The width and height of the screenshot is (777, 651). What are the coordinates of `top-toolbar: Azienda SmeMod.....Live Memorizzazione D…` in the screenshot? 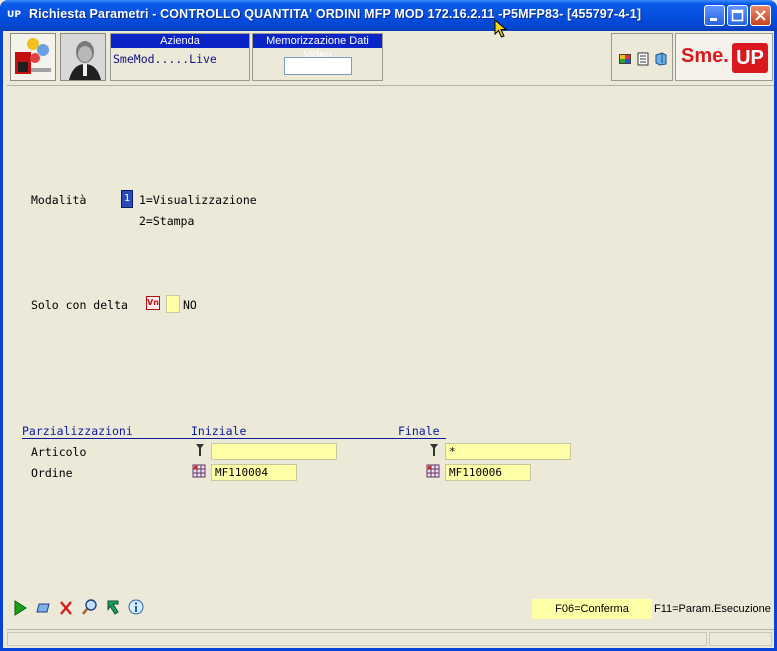 It's located at (390, 58).